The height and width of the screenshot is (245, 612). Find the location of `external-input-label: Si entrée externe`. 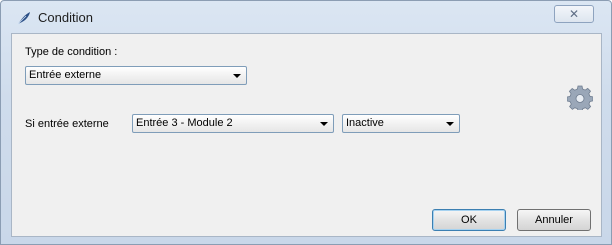

external-input-label: Si entrée externe is located at coordinates (67, 124).